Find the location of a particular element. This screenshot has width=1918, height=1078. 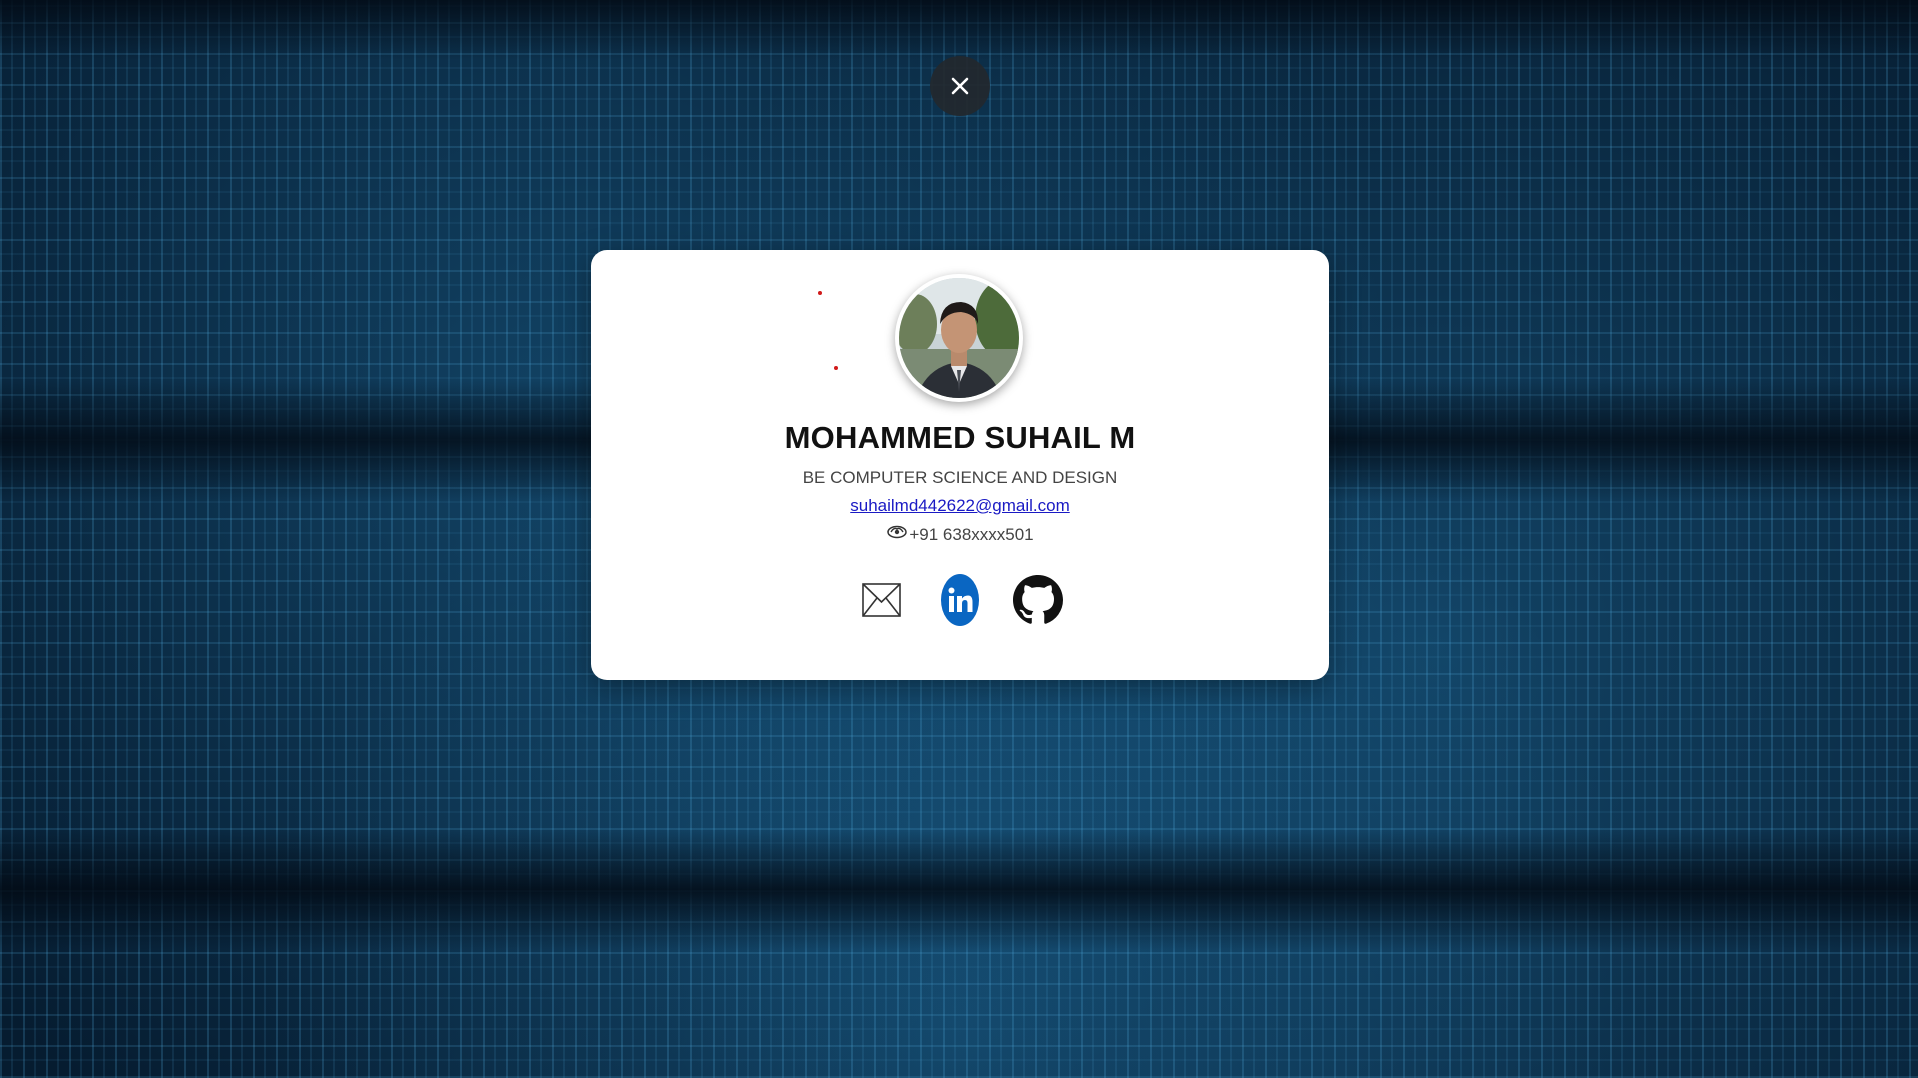

close-icon is located at coordinates (960, 86).